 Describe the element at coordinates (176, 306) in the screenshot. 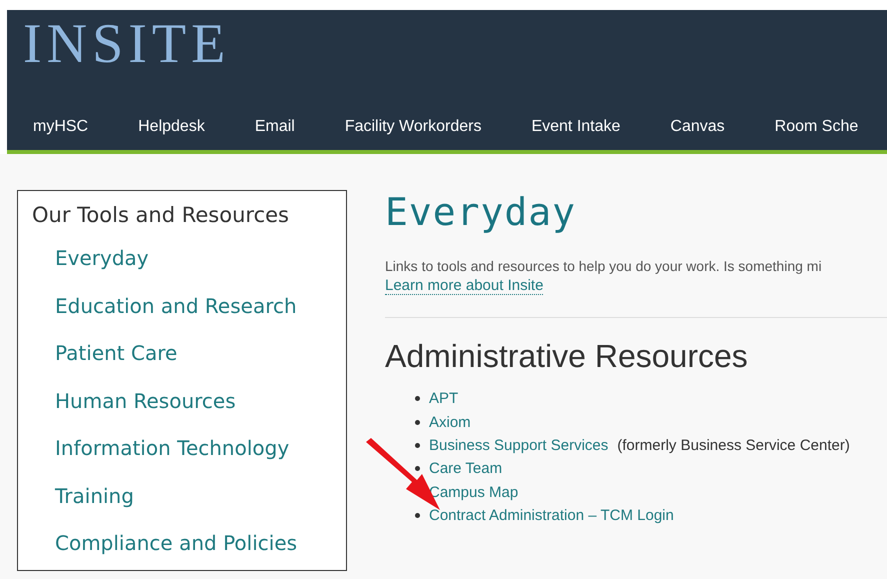

I see `sidebar-link: Education and Research` at that location.